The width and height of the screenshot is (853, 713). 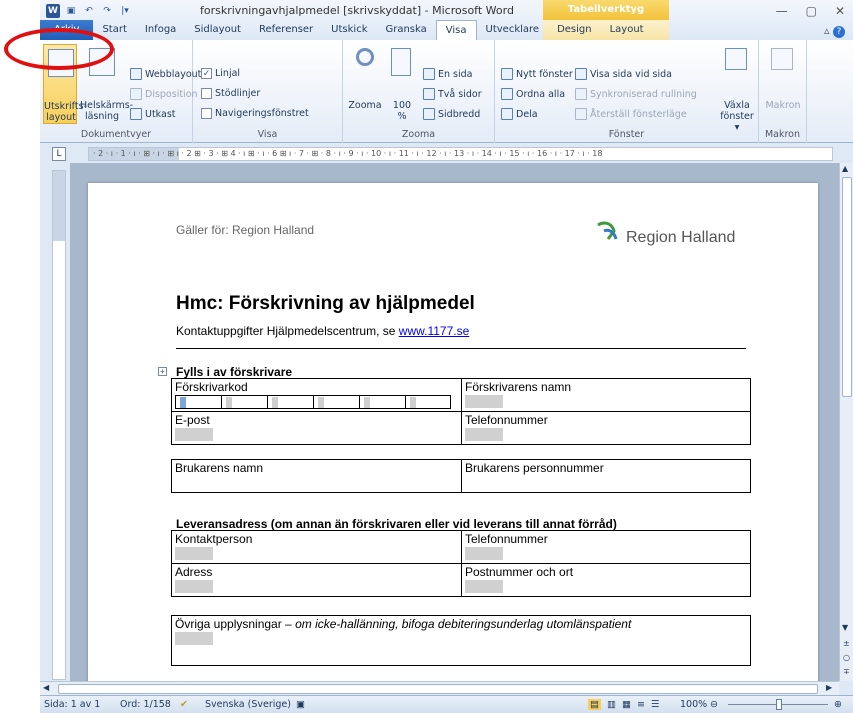 What do you see at coordinates (606, 476) in the screenshot?
I see `user-personal-number-cell: Brukarens personnummer` at bounding box center [606, 476].